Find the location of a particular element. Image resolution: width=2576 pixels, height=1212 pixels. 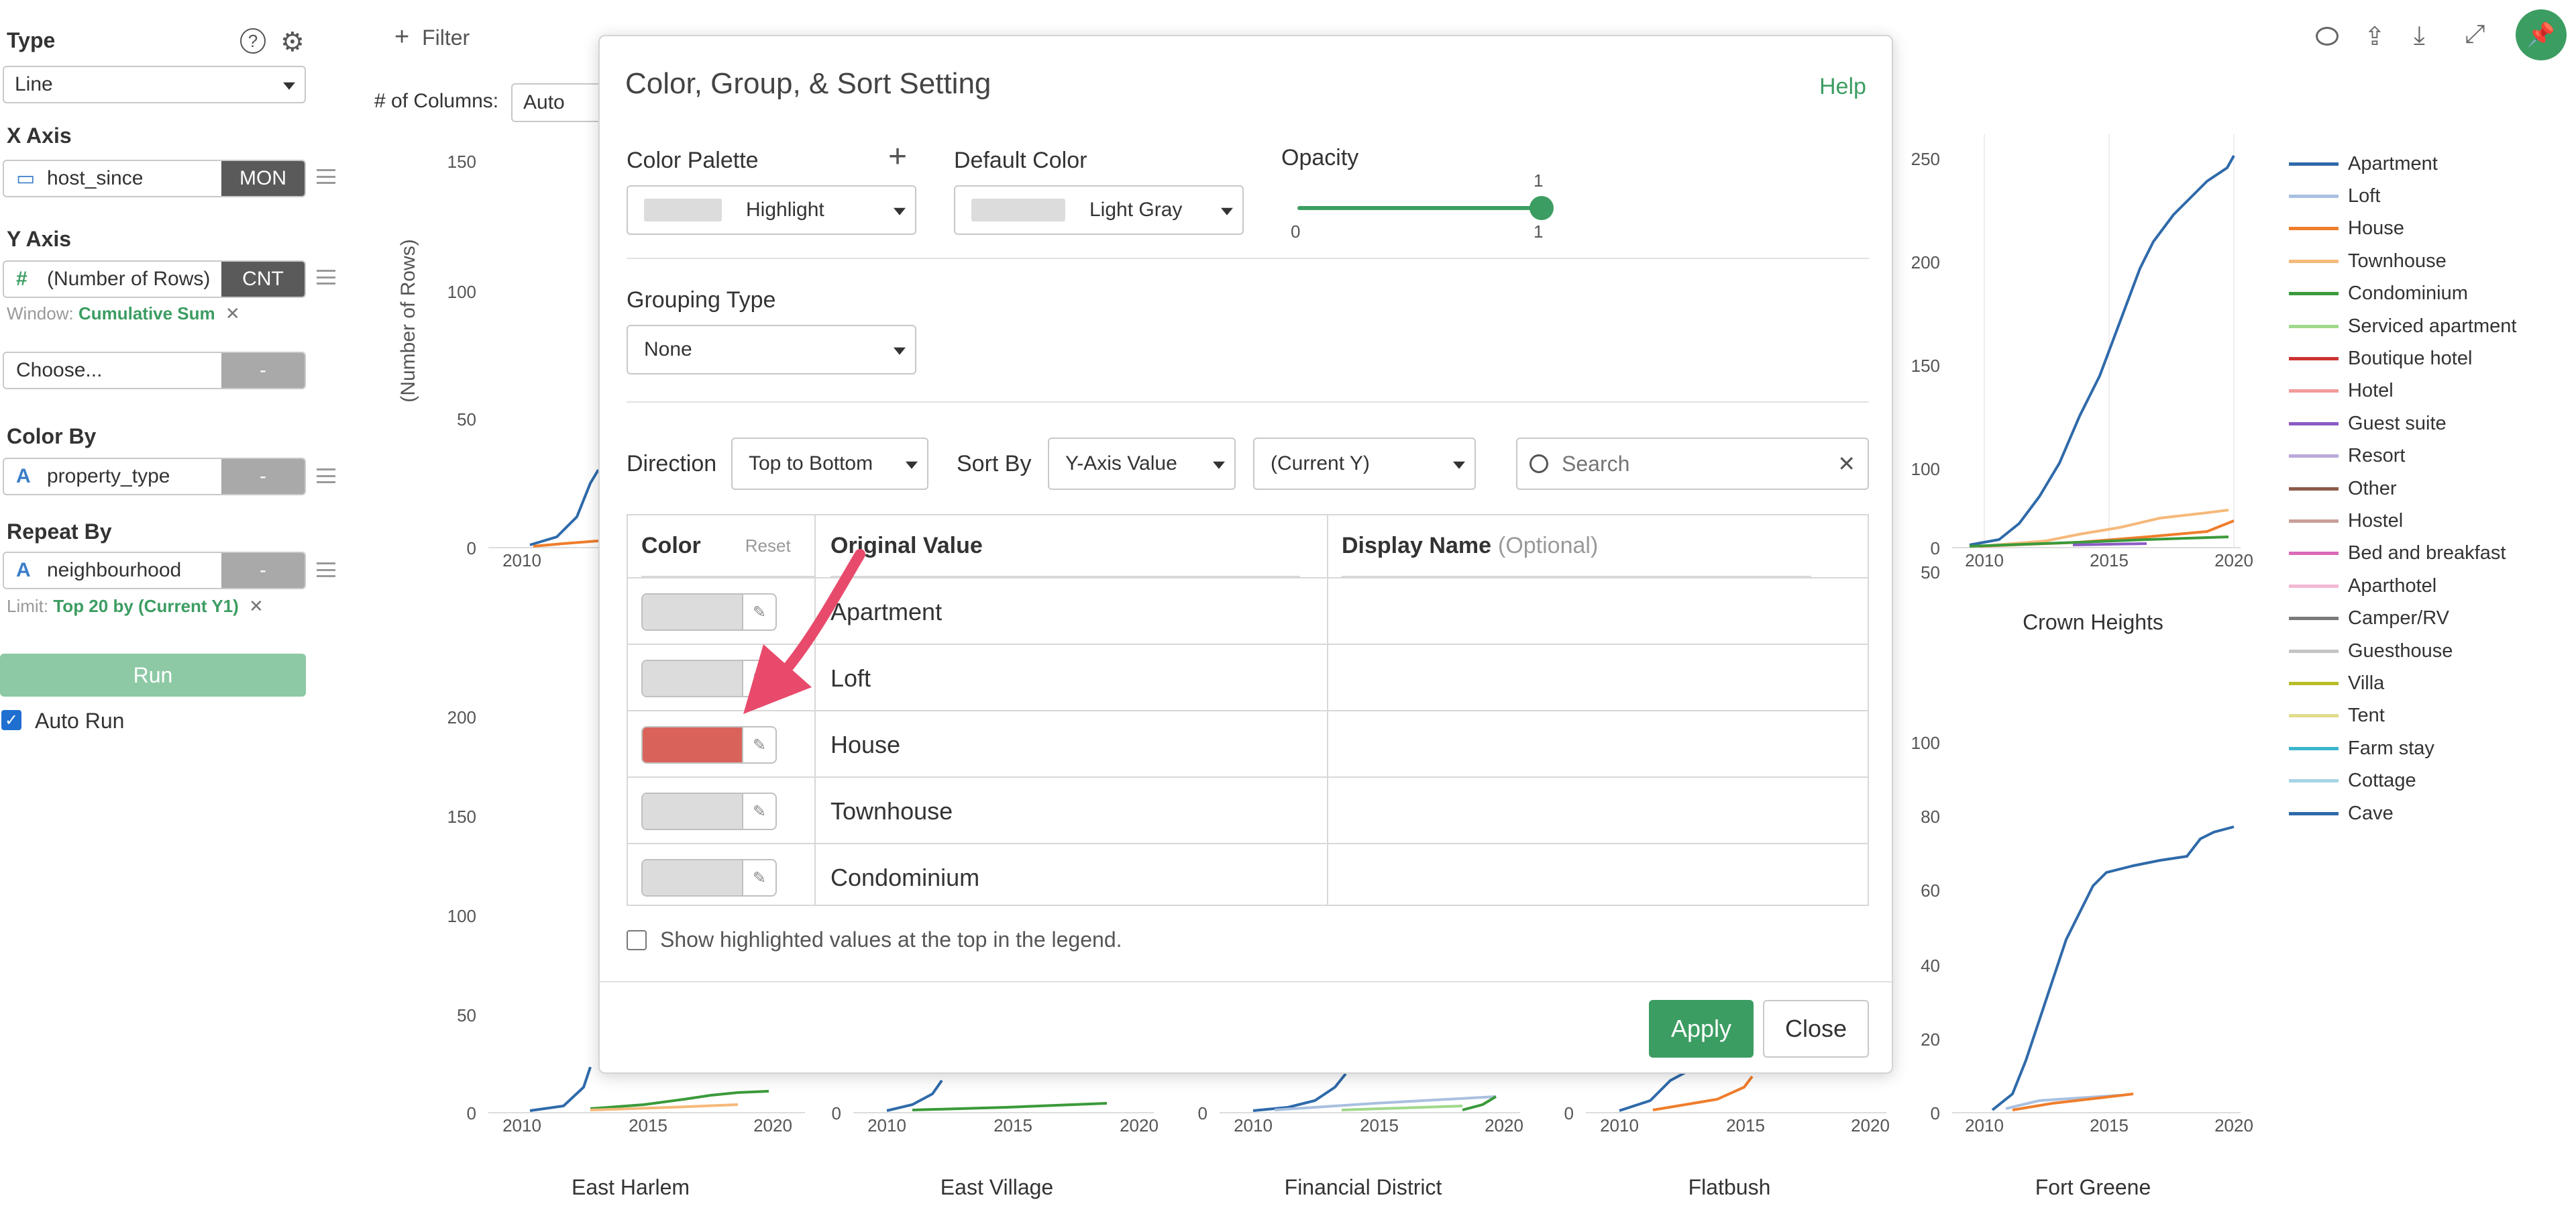

arrow-shaft is located at coordinates (822, 612).